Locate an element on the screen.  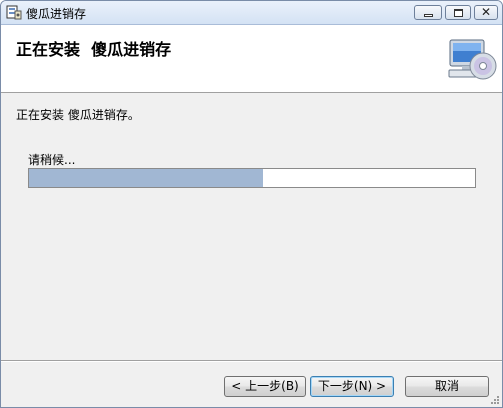
title-bar: 傻瓜进销存 ✕ is located at coordinates (251, 13).